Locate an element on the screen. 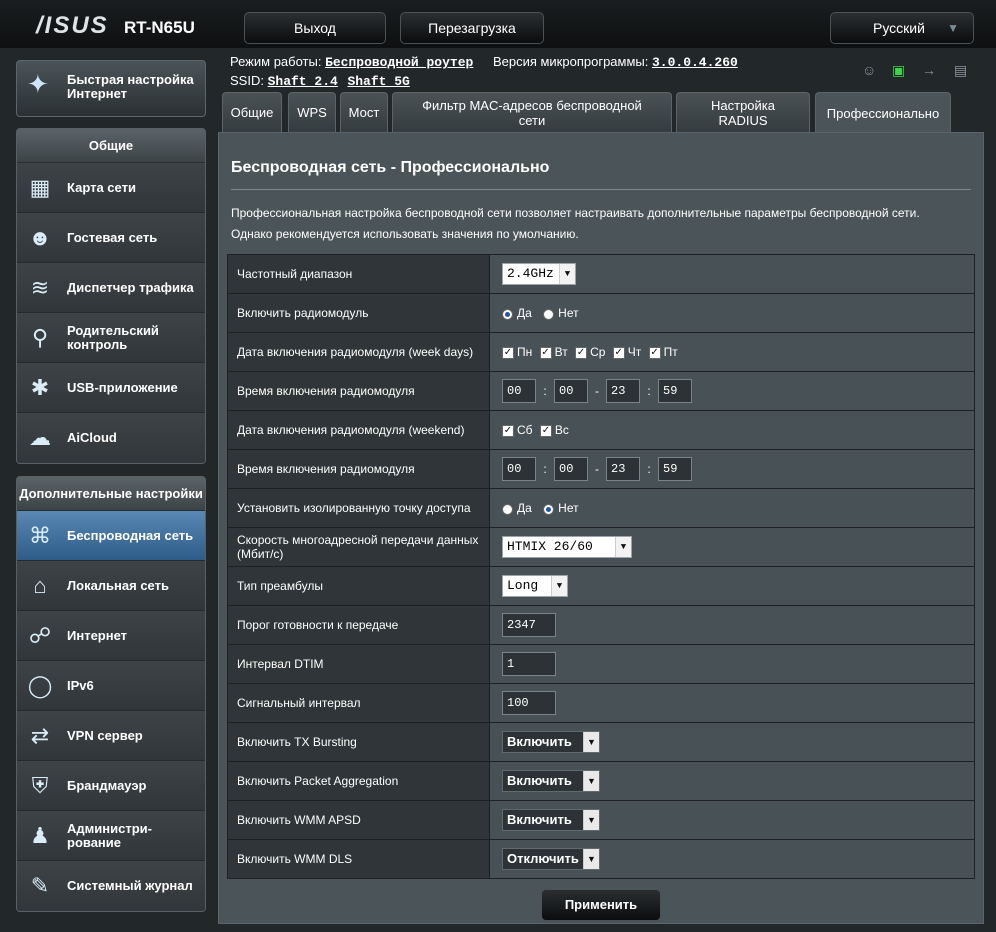  packet-aggregation-select: Включить ▼ is located at coordinates (551, 781).